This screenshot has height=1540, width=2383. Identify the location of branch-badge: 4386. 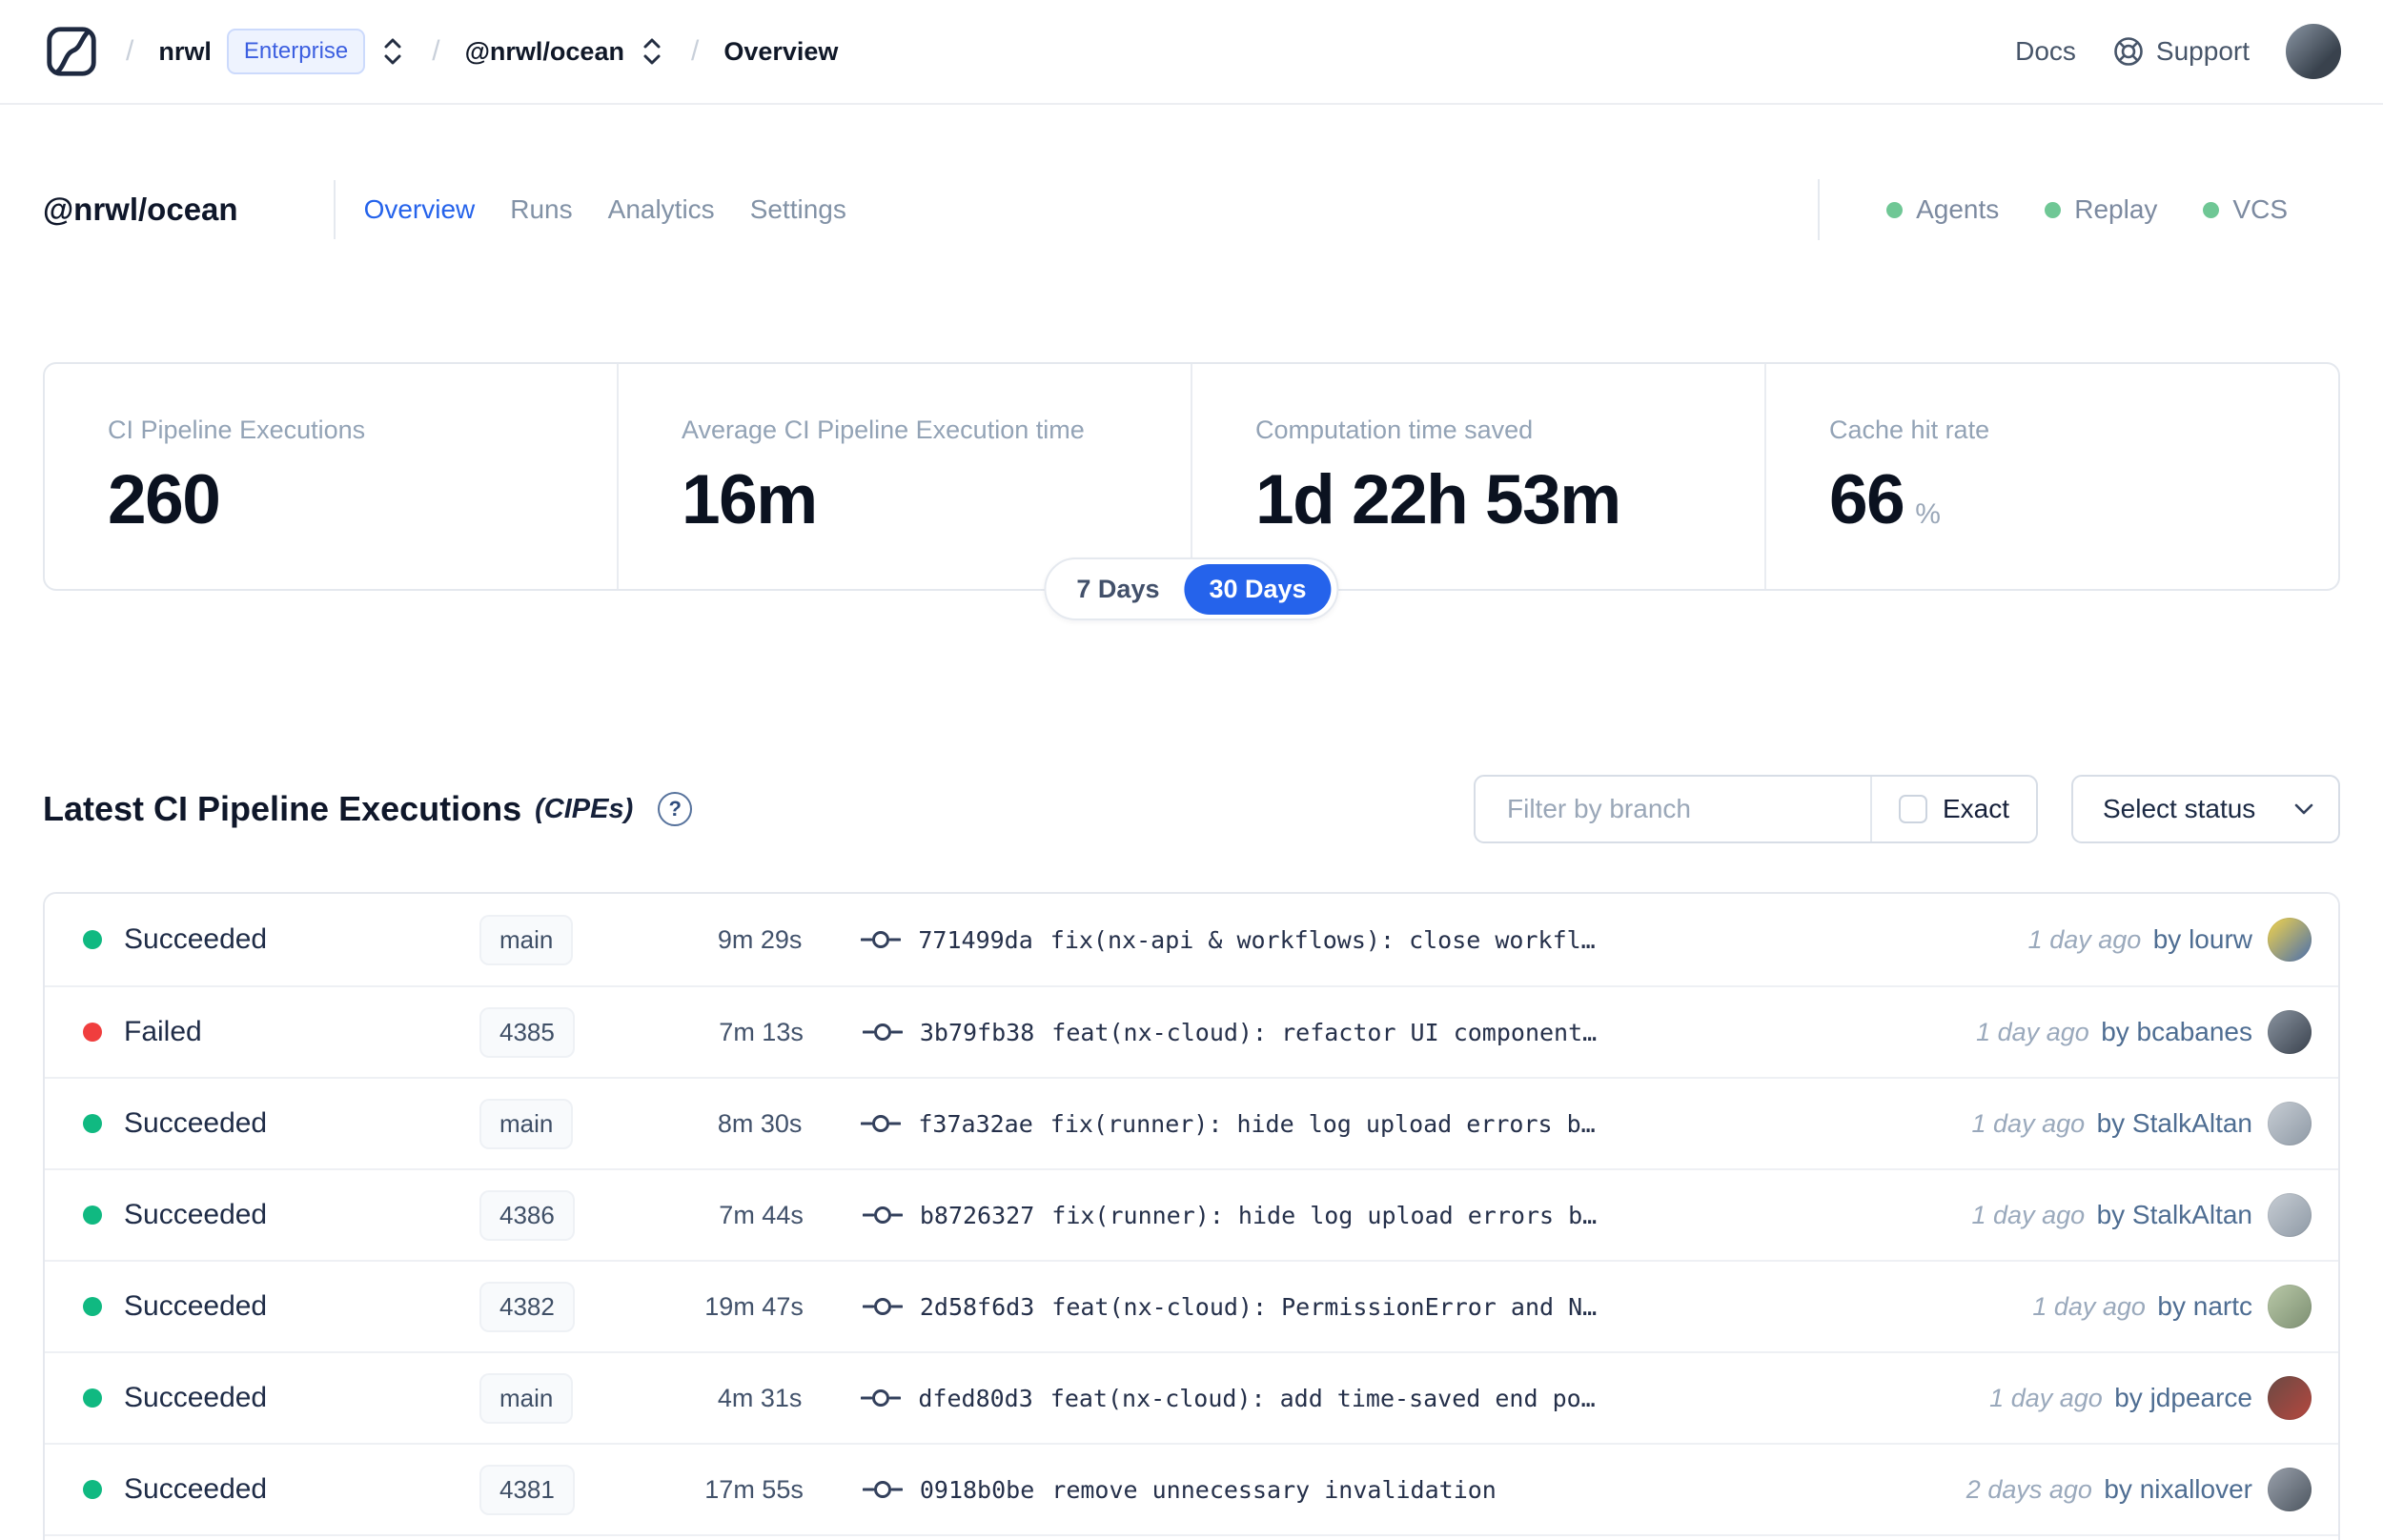
(527, 1215).